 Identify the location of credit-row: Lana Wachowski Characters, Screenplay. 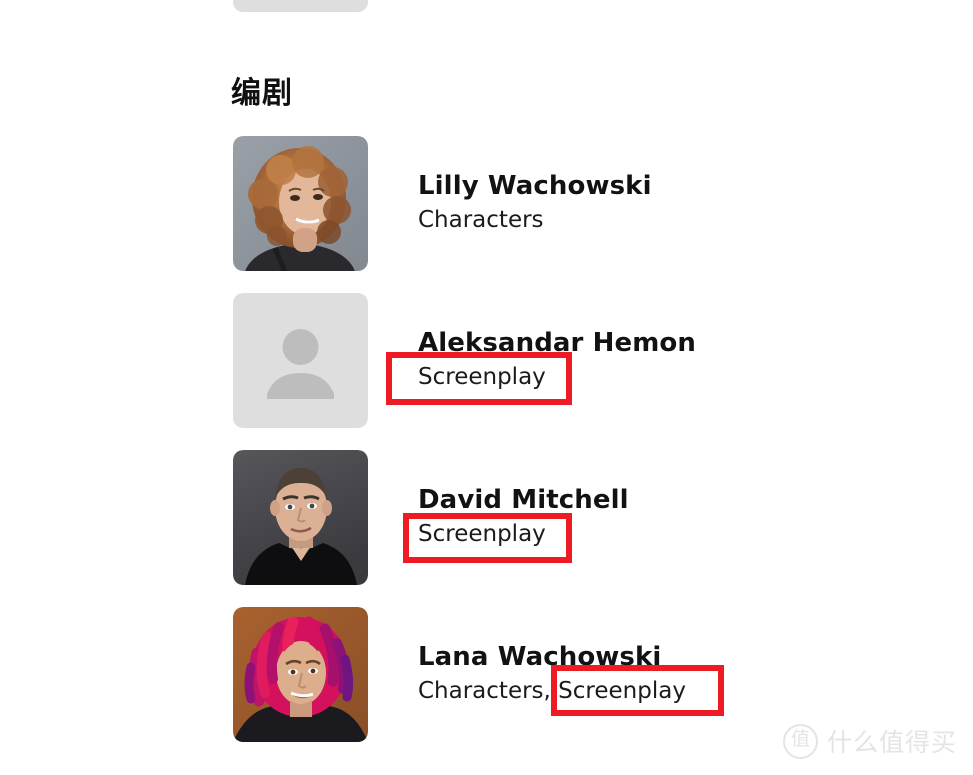
(583, 674).